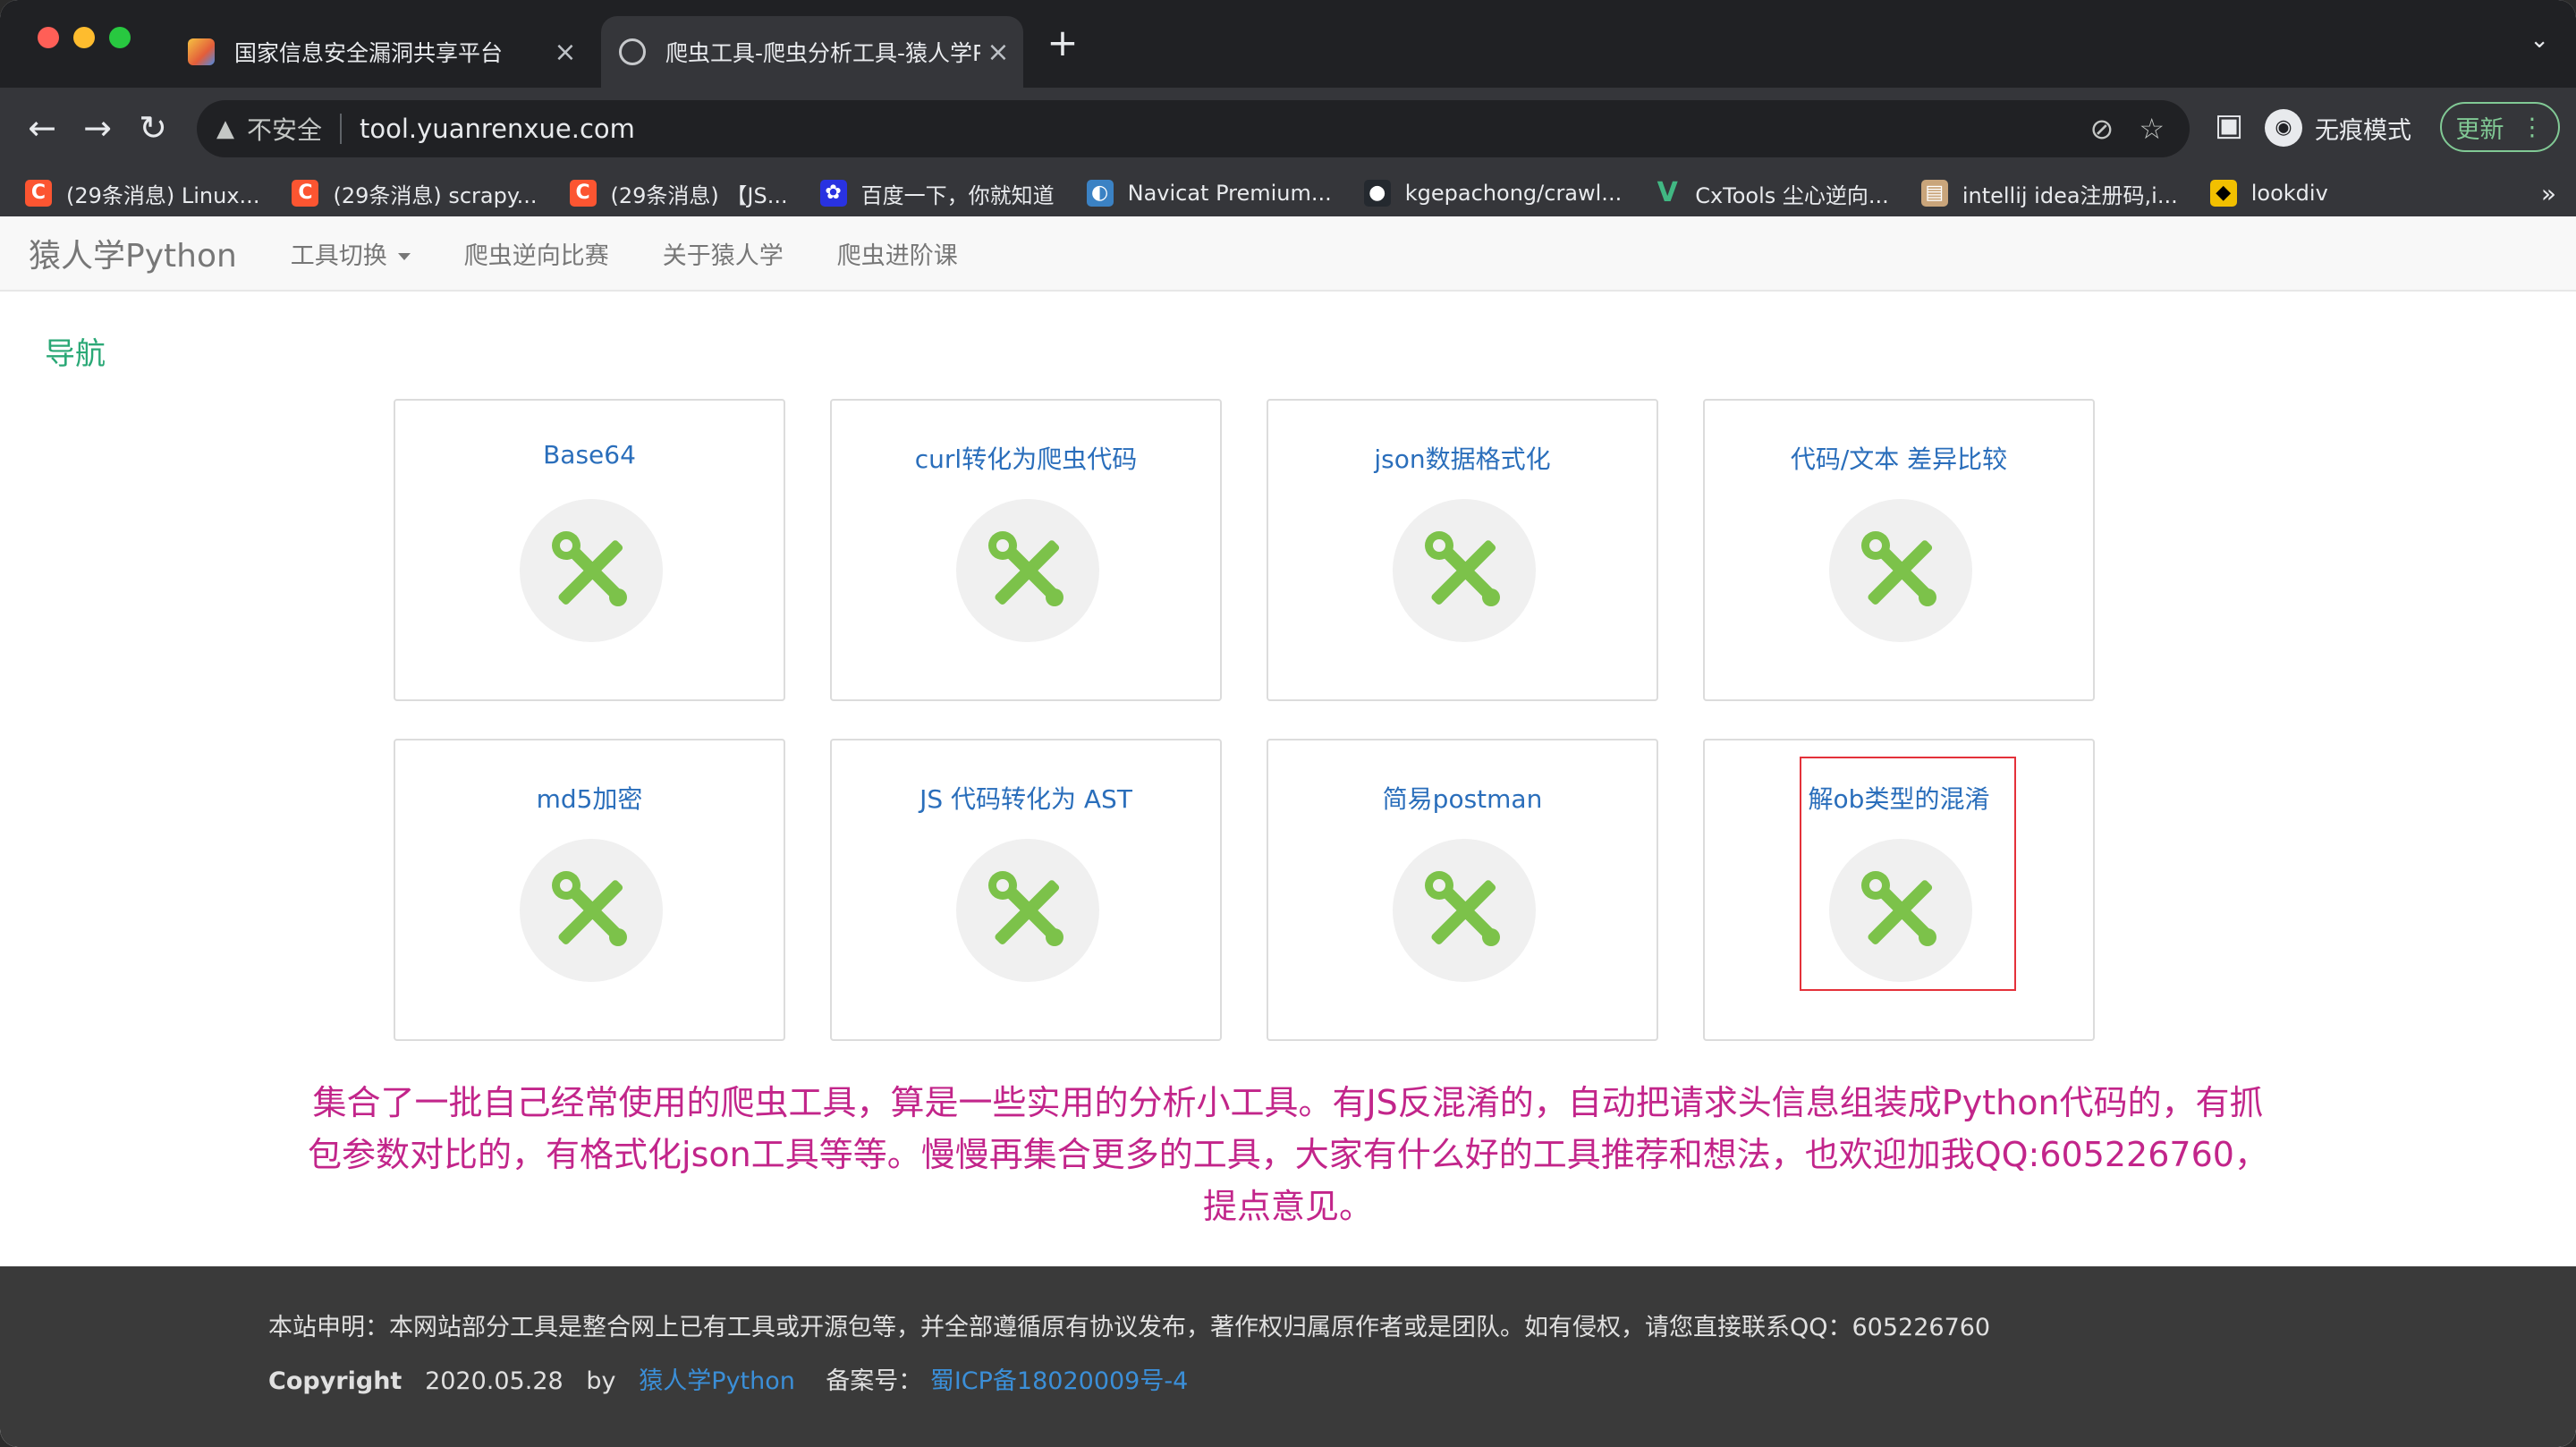 This screenshot has height=1447, width=2576. What do you see at coordinates (369, 53) in the screenshot?
I see `tab-title: 国家信息安全漏洞共享平台` at bounding box center [369, 53].